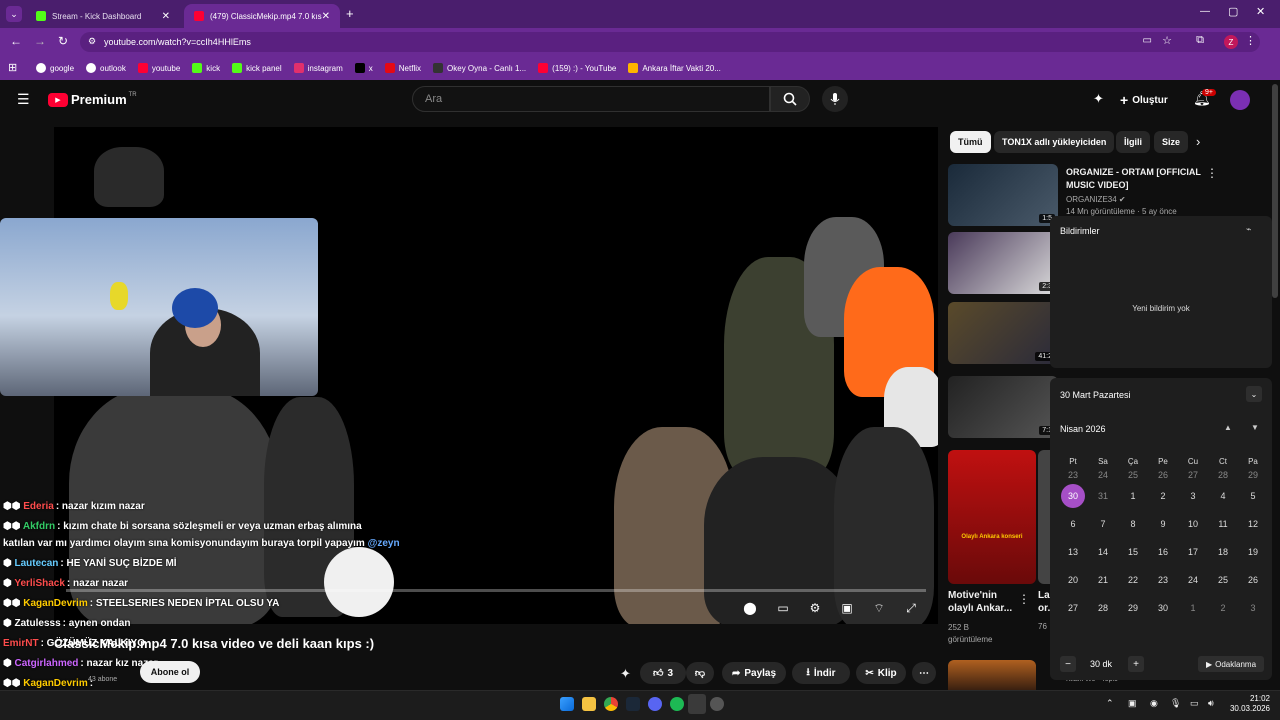  What do you see at coordinates (1254, 394) in the screenshot?
I see `chevron-down-icon: ⌄` at bounding box center [1254, 394].